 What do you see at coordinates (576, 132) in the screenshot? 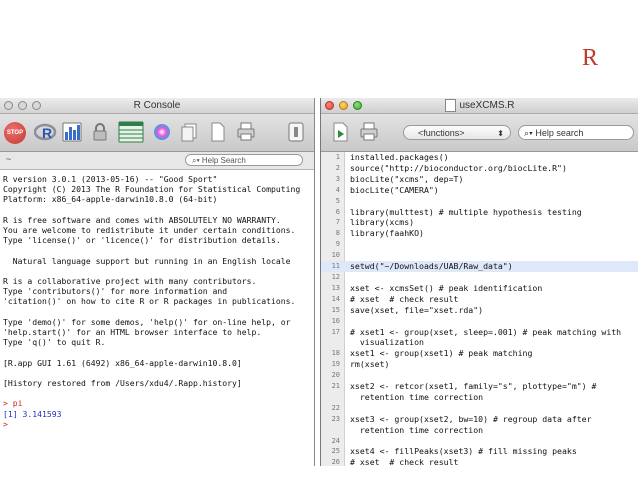
I see `editor-help-search-field: ⌕▾ Help search` at bounding box center [576, 132].